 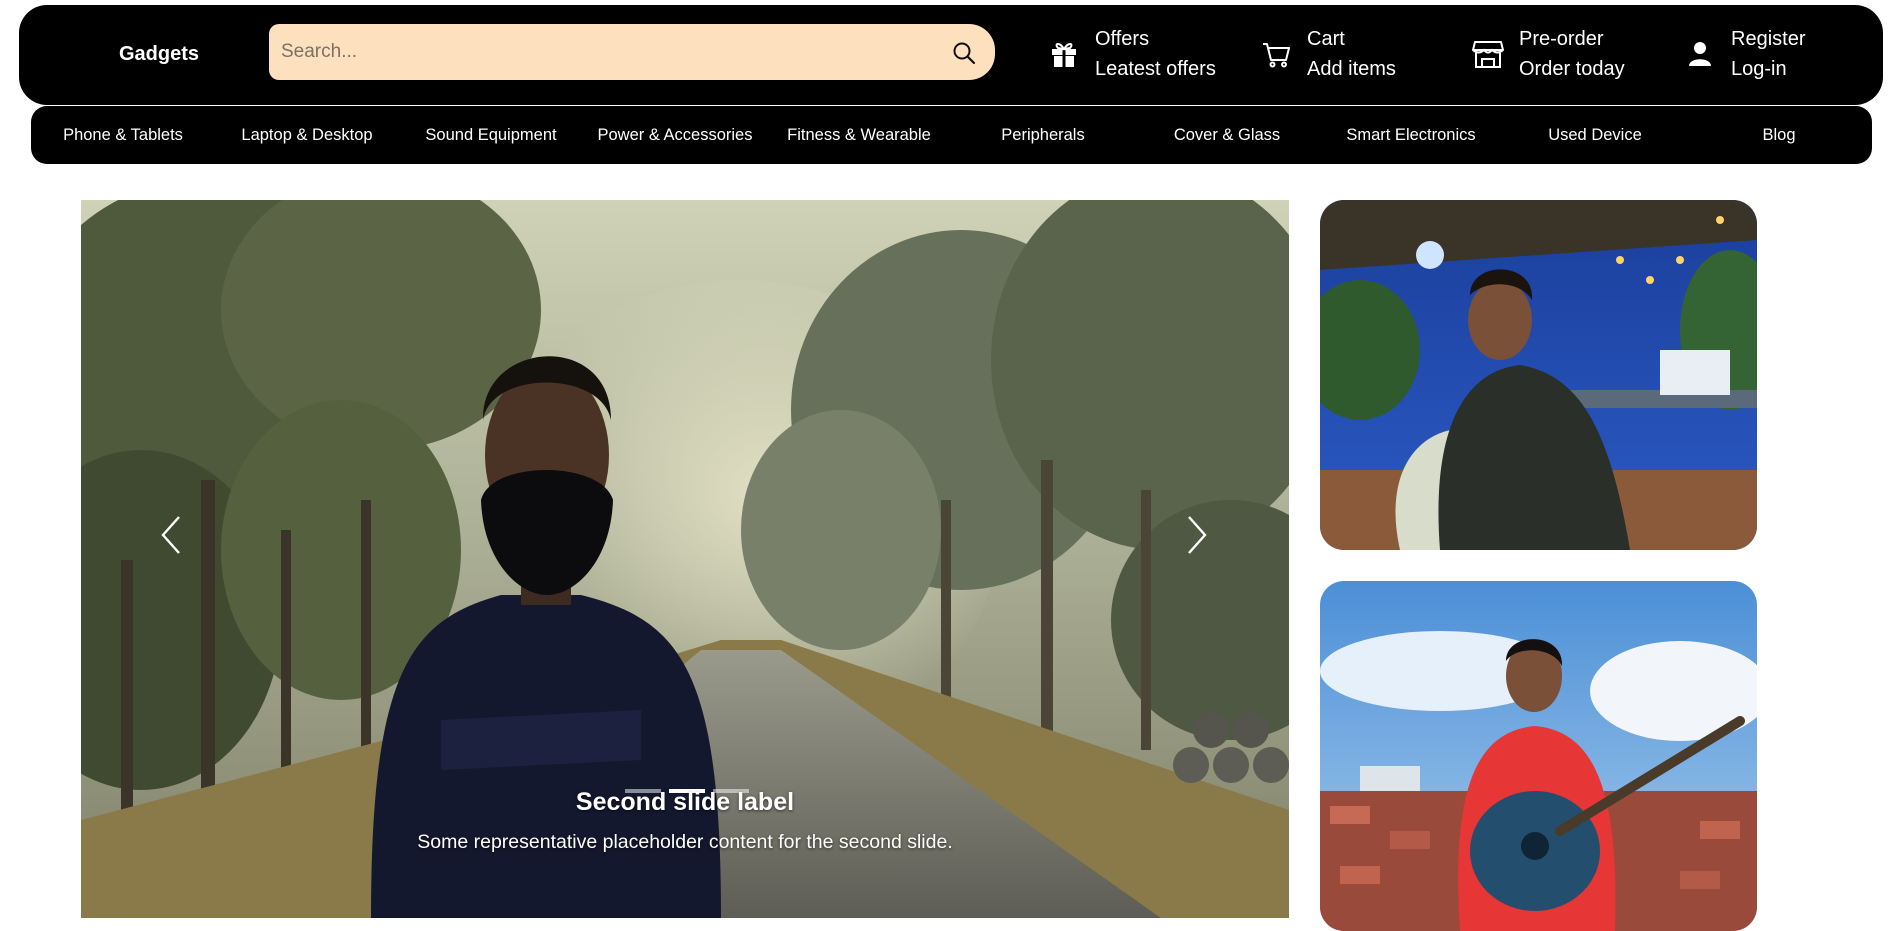 I want to click on preorder-title: Pre-order, so click(x=1561, y=39).